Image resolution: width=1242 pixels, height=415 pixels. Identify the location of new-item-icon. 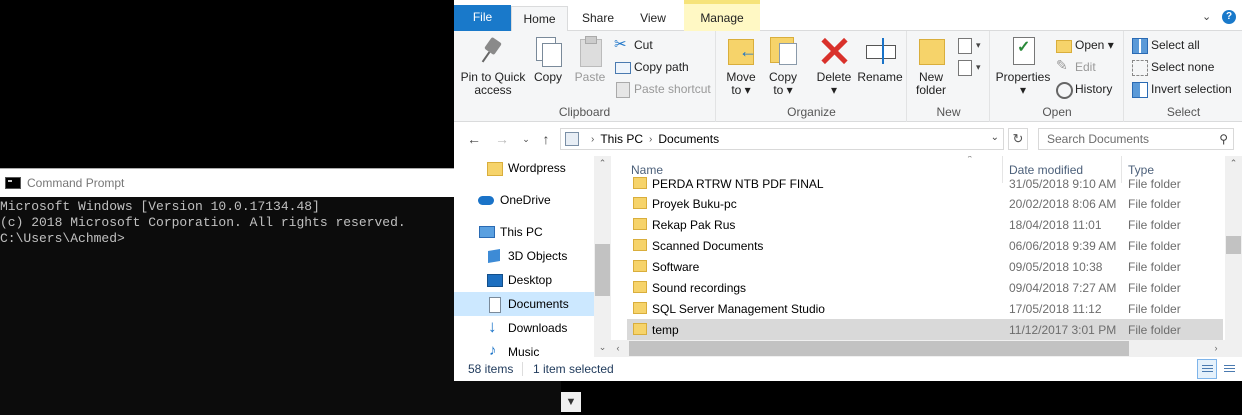
(964, 45).